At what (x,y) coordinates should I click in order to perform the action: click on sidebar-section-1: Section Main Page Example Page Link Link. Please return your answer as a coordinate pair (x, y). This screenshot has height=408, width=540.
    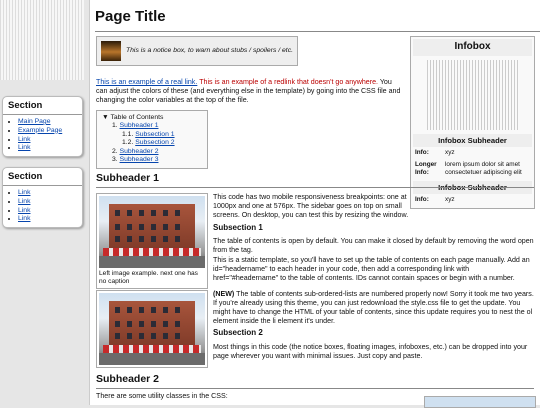
    Looking at the image, I should click on (42, 127).